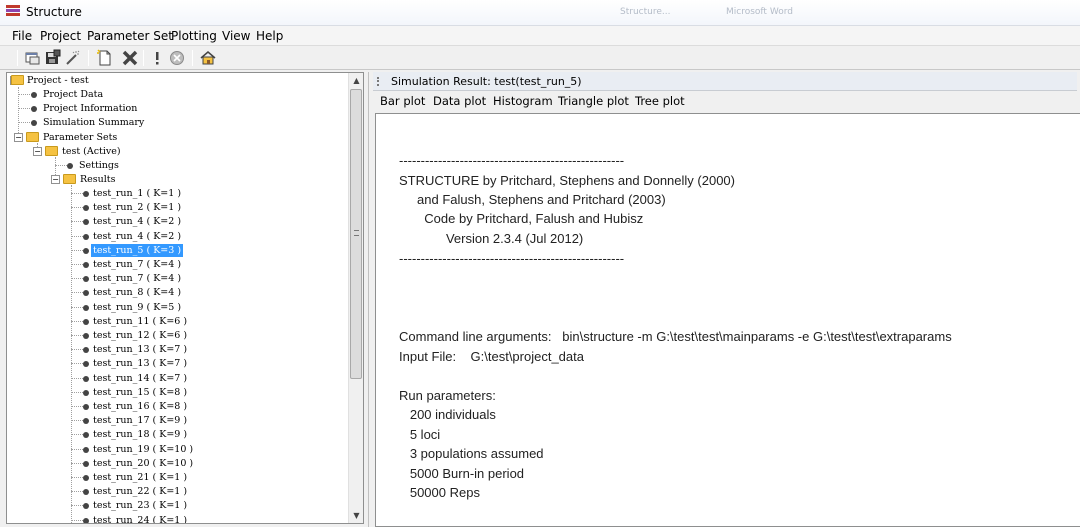 The width and height of the screenshot is (1080, 527). I want to click on tab-bar-plot: Bar plot, so click(402, 101).